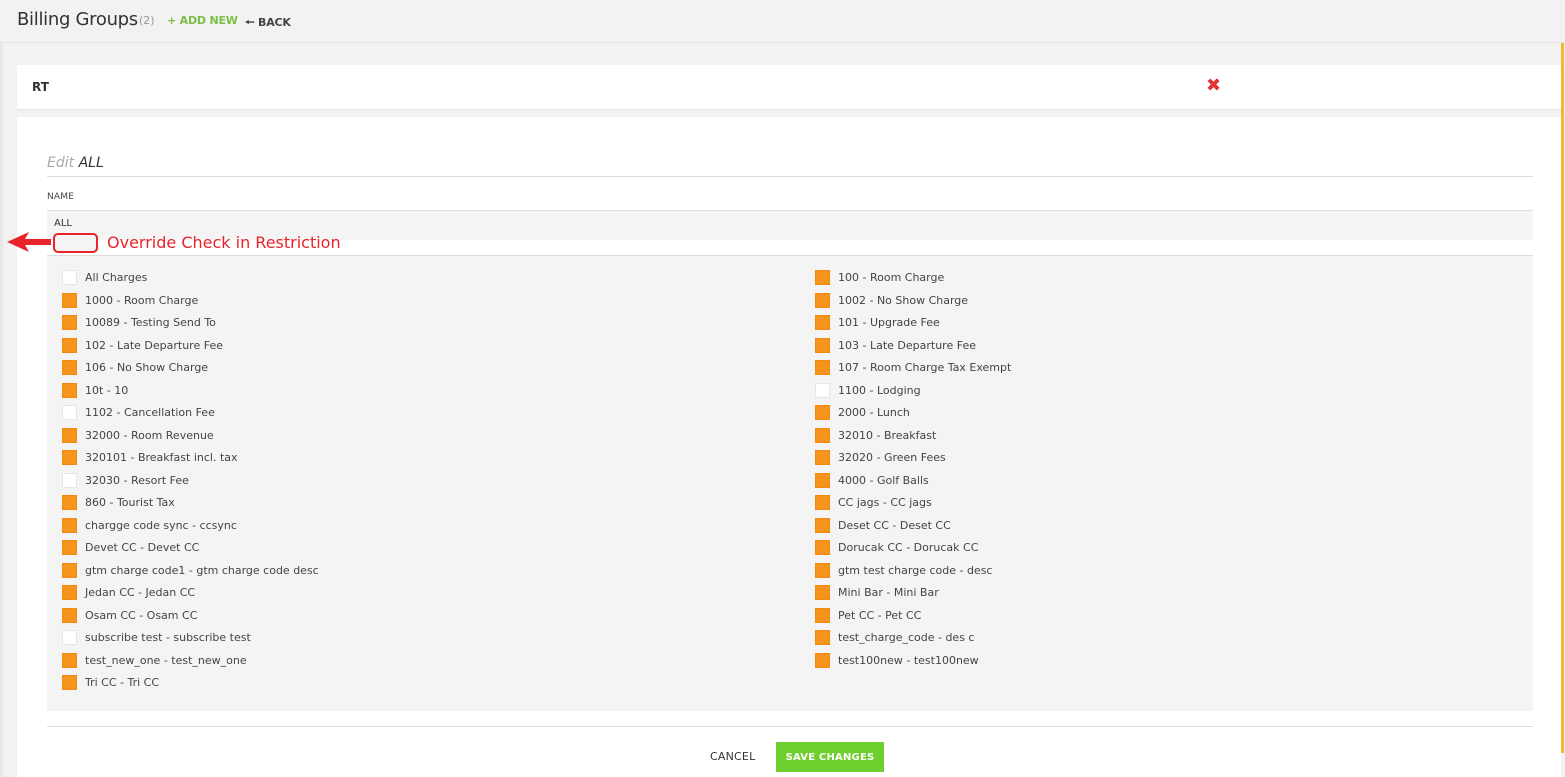 This screenshot has width=1565, height=777. What do you see at coordinates (1562, 398) in the screenshot?
I see `right-accent-bar` at bounding box center [1562, 398].